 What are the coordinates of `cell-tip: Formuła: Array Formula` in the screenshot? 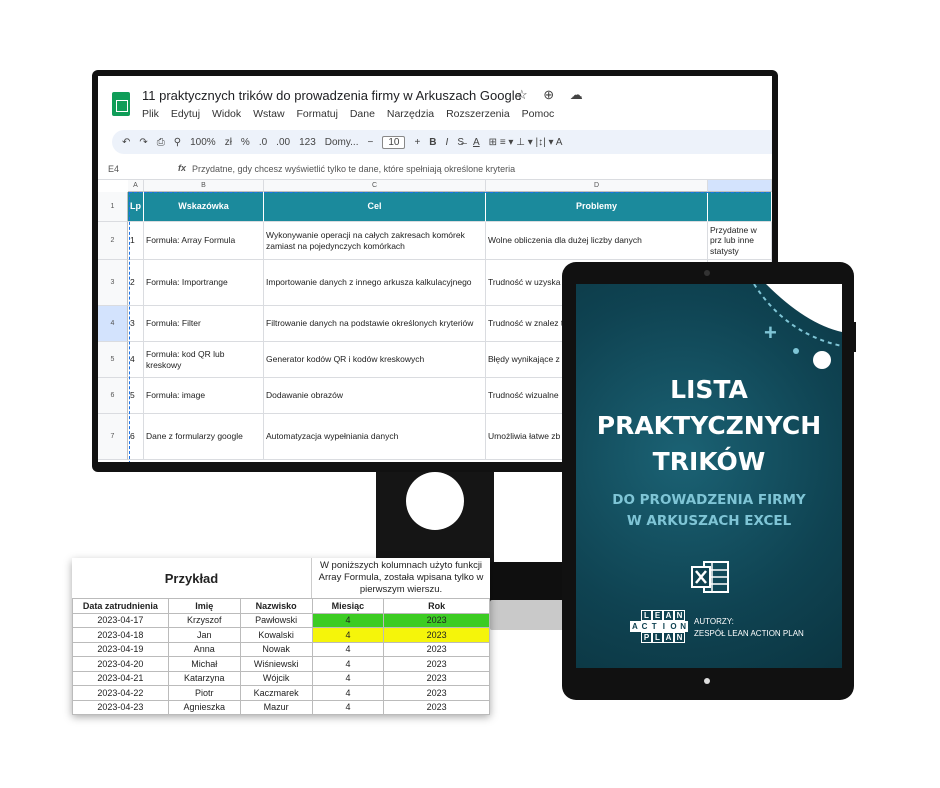 It's located at (204, 241).